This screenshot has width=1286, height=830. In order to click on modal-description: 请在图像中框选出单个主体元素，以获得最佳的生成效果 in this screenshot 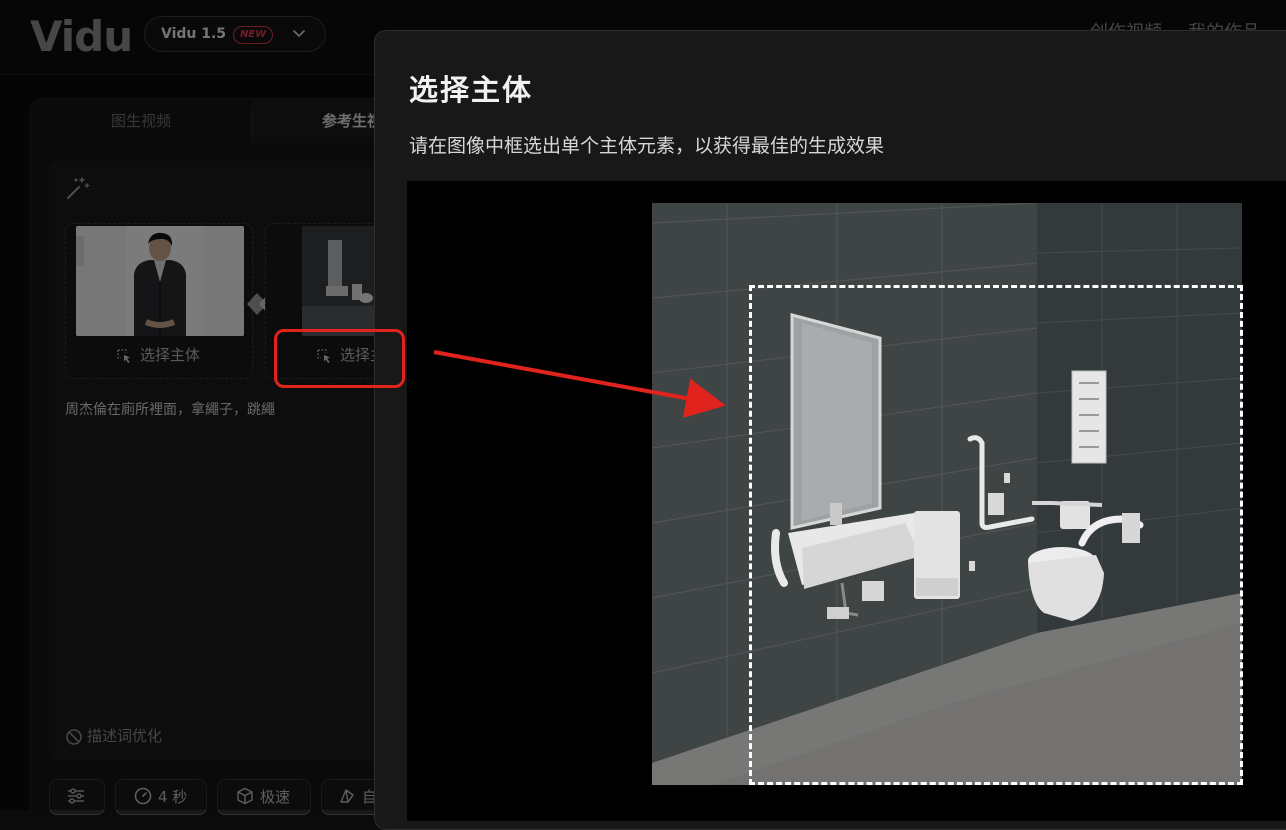, I will do `click(647, 146)`.